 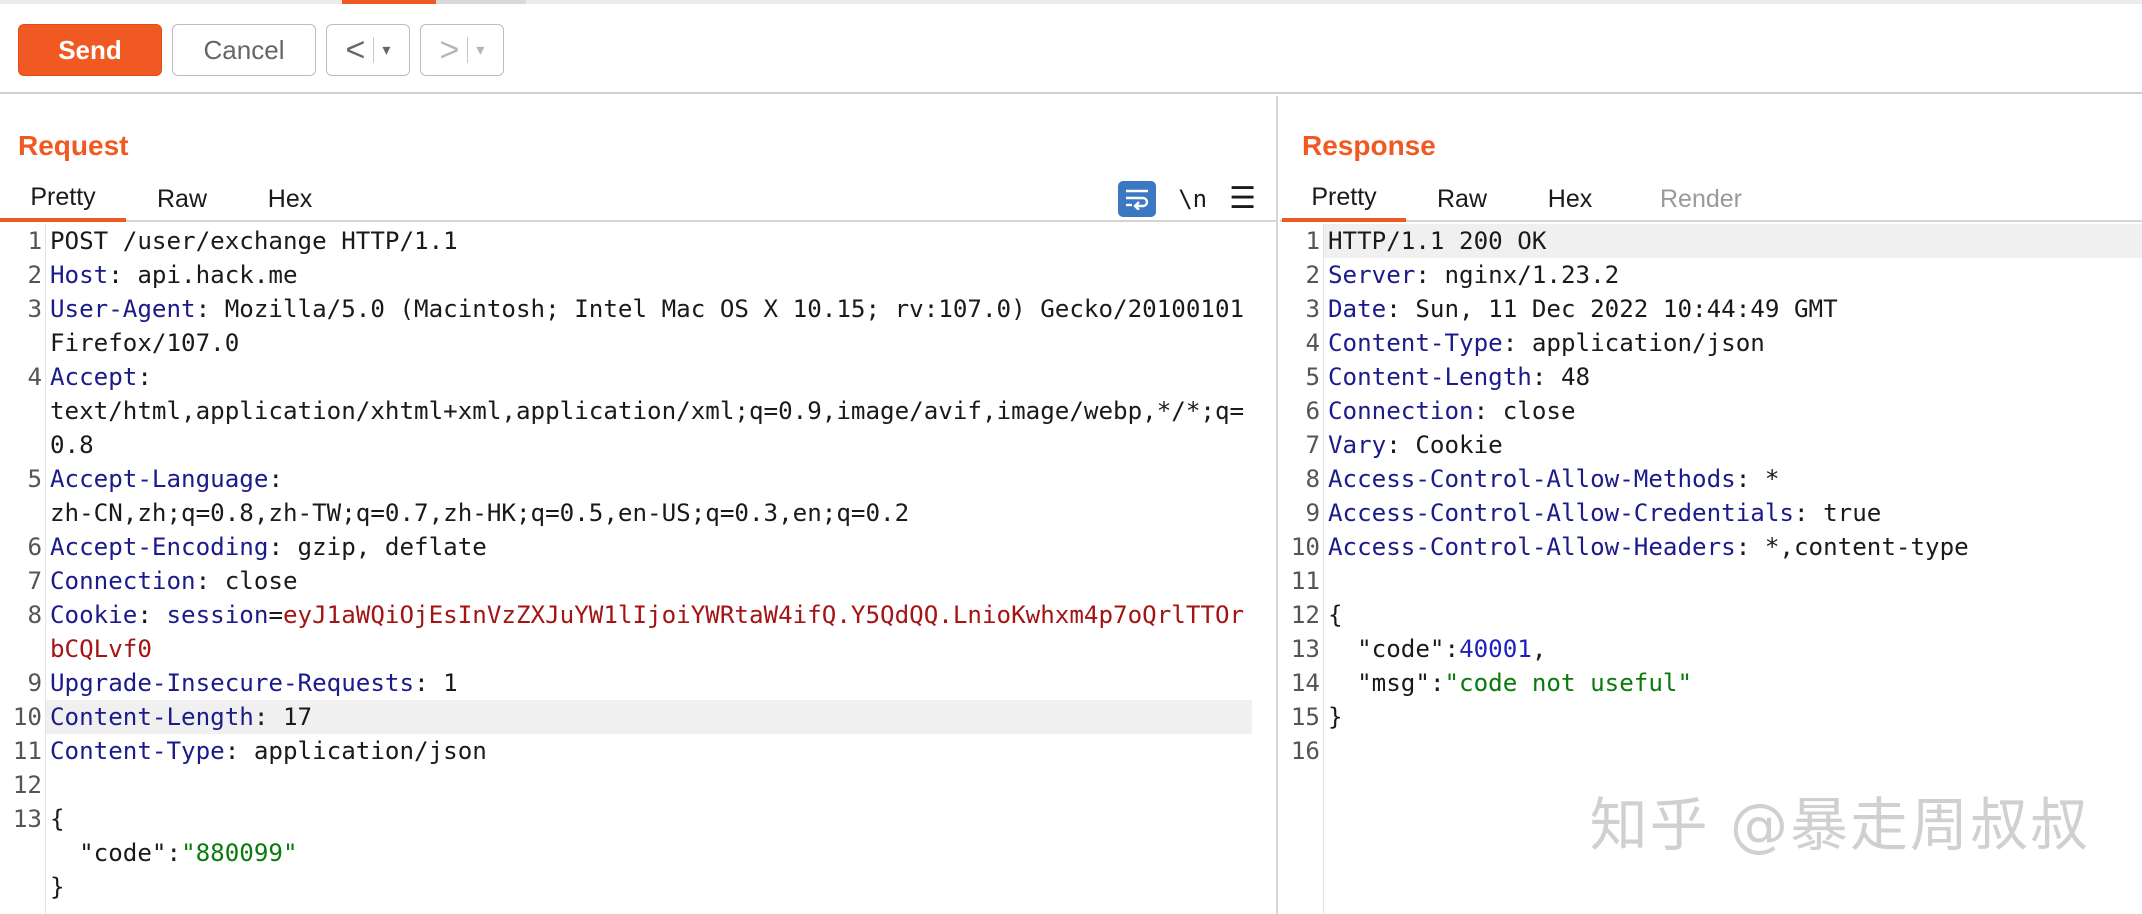 What do you see at coordinates (27, 717) in the screenshot?
I see `line-number: 10` at bounding box center [27, 717].